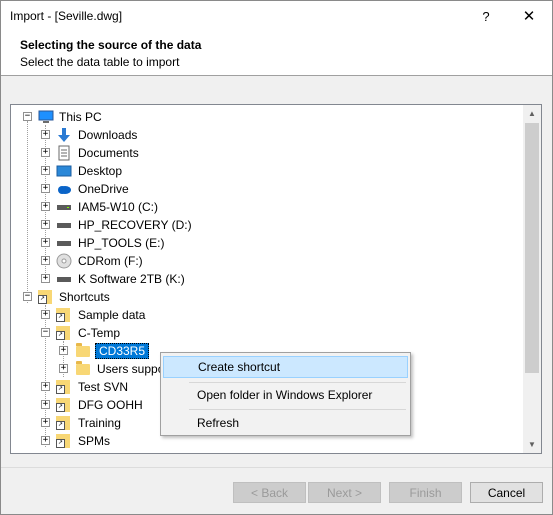 This screenshot has height=515, width=553. What do you see at coordinates (94, 441) in the screenshot?
I see `tree-item-label: SPMs` at bounding box center [94, 441].